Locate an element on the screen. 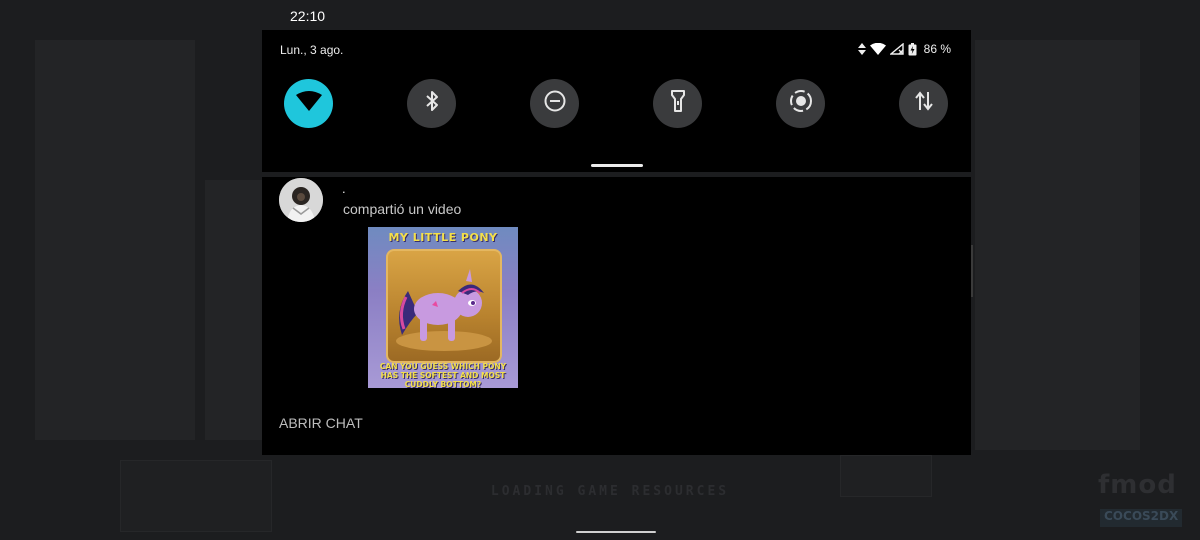 The height and width of the screenshot is (540, 1200). bluetooth-tile is located at coordinates (431, 103).